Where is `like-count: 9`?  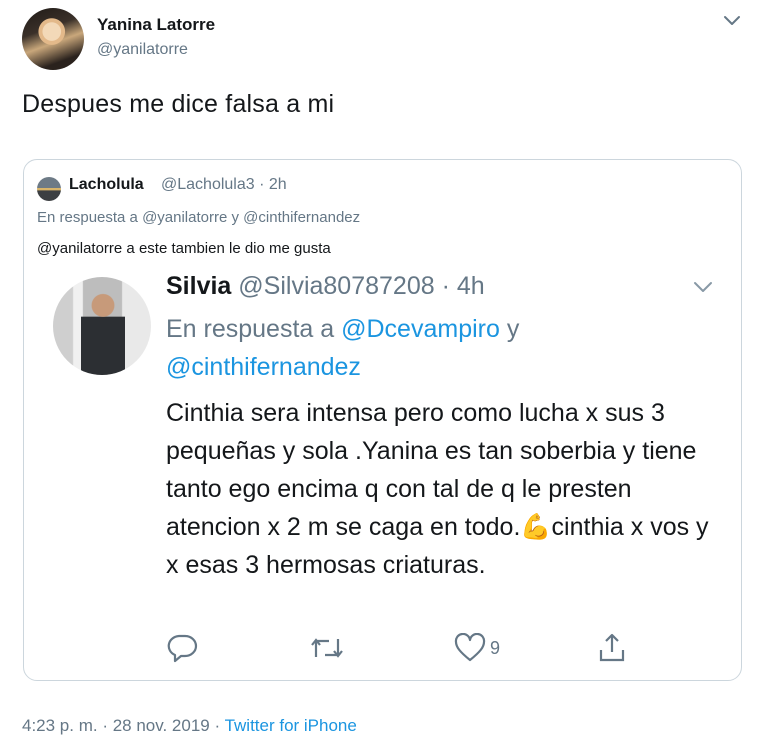 like-count: 9 is located at coordinates (495, 647).